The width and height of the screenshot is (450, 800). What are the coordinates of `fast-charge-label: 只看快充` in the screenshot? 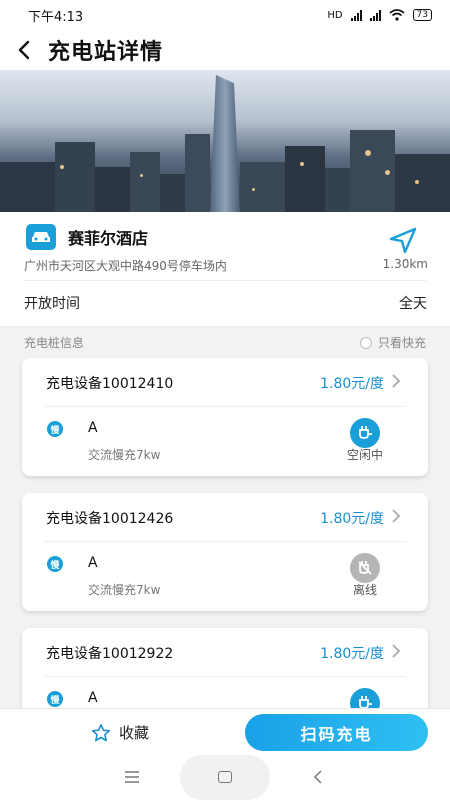 It's located at (401, 343).